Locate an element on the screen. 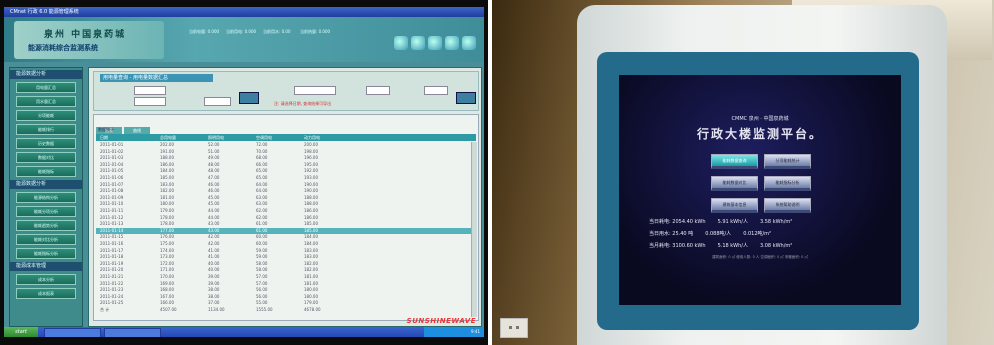 The image size is (994, 345). table-cell: 2011-01-25 is located at coordinates (112, 303).